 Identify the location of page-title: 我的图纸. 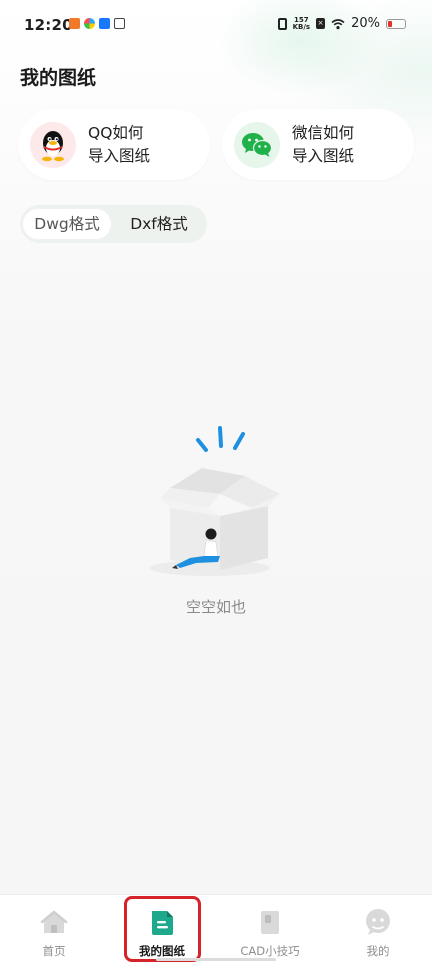
(58, 78).